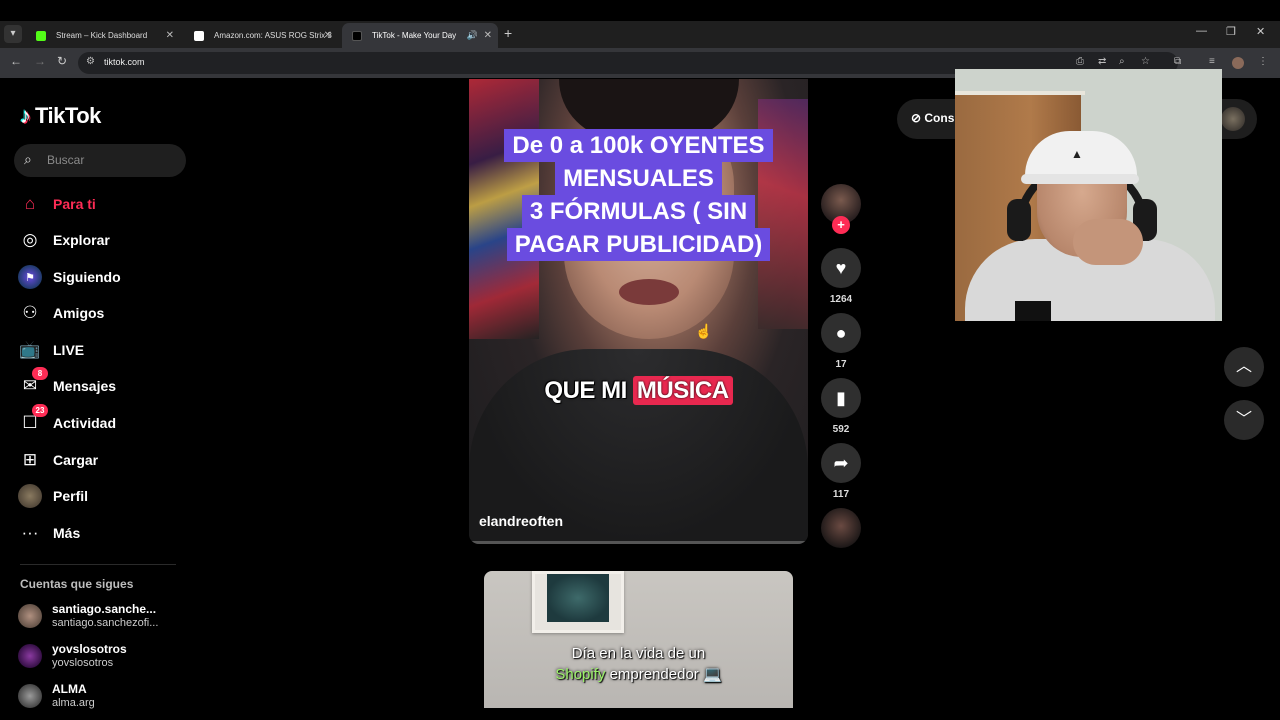 The width and height of the screenshot is (1280, 720). Describe the element at coordinates (100, 160) in the screenshot. I see `search-input: ⌕ Buscar` at that location.